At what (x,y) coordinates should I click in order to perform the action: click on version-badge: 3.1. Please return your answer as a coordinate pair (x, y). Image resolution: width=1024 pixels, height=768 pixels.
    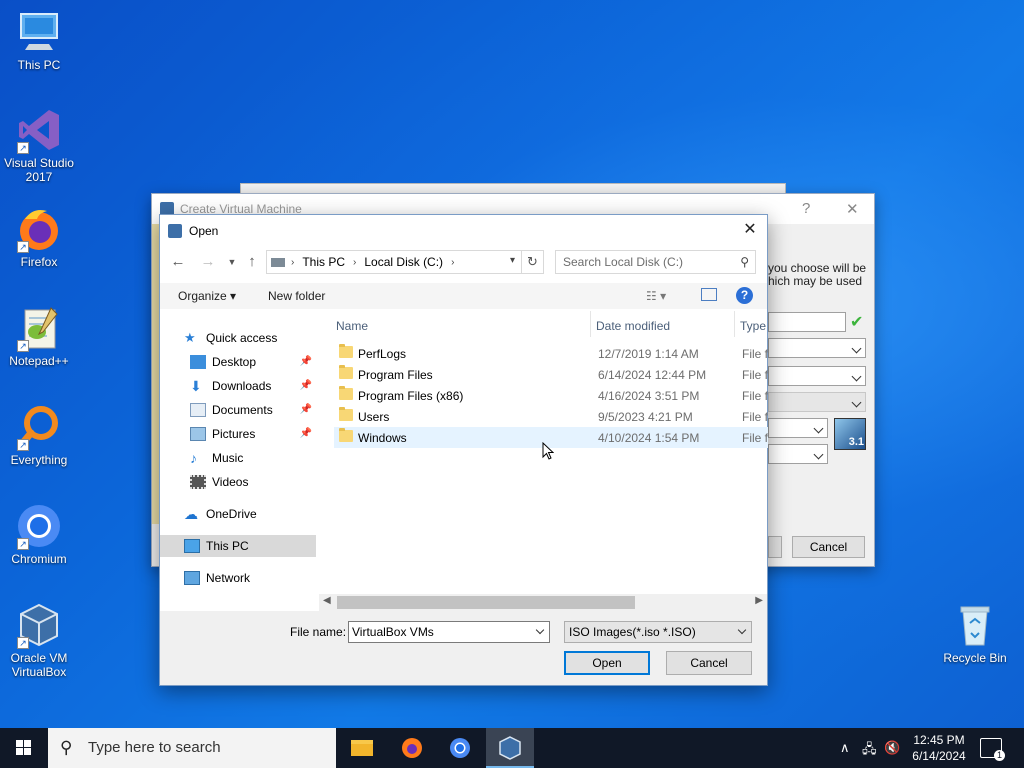
    Looking at the image, I should click on (856, 442).